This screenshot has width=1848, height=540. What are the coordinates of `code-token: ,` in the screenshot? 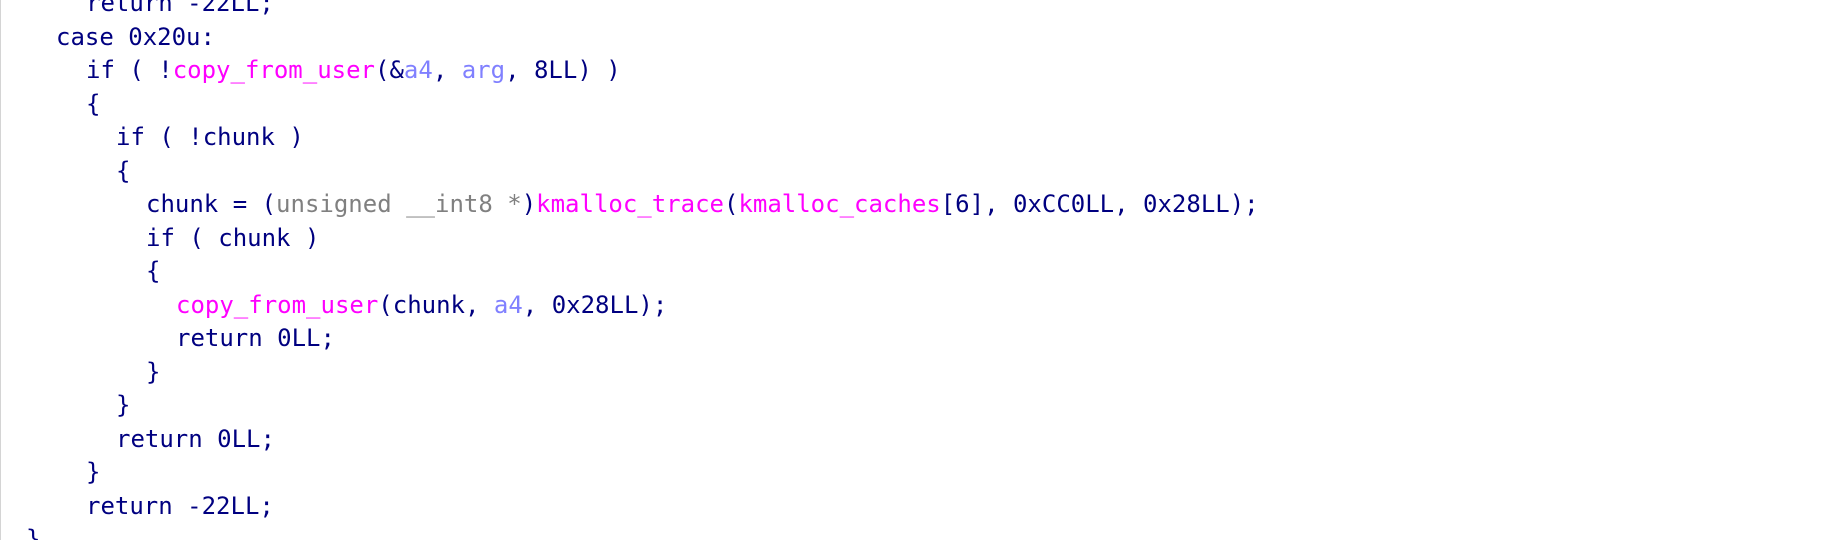 It's located at (447, 70).